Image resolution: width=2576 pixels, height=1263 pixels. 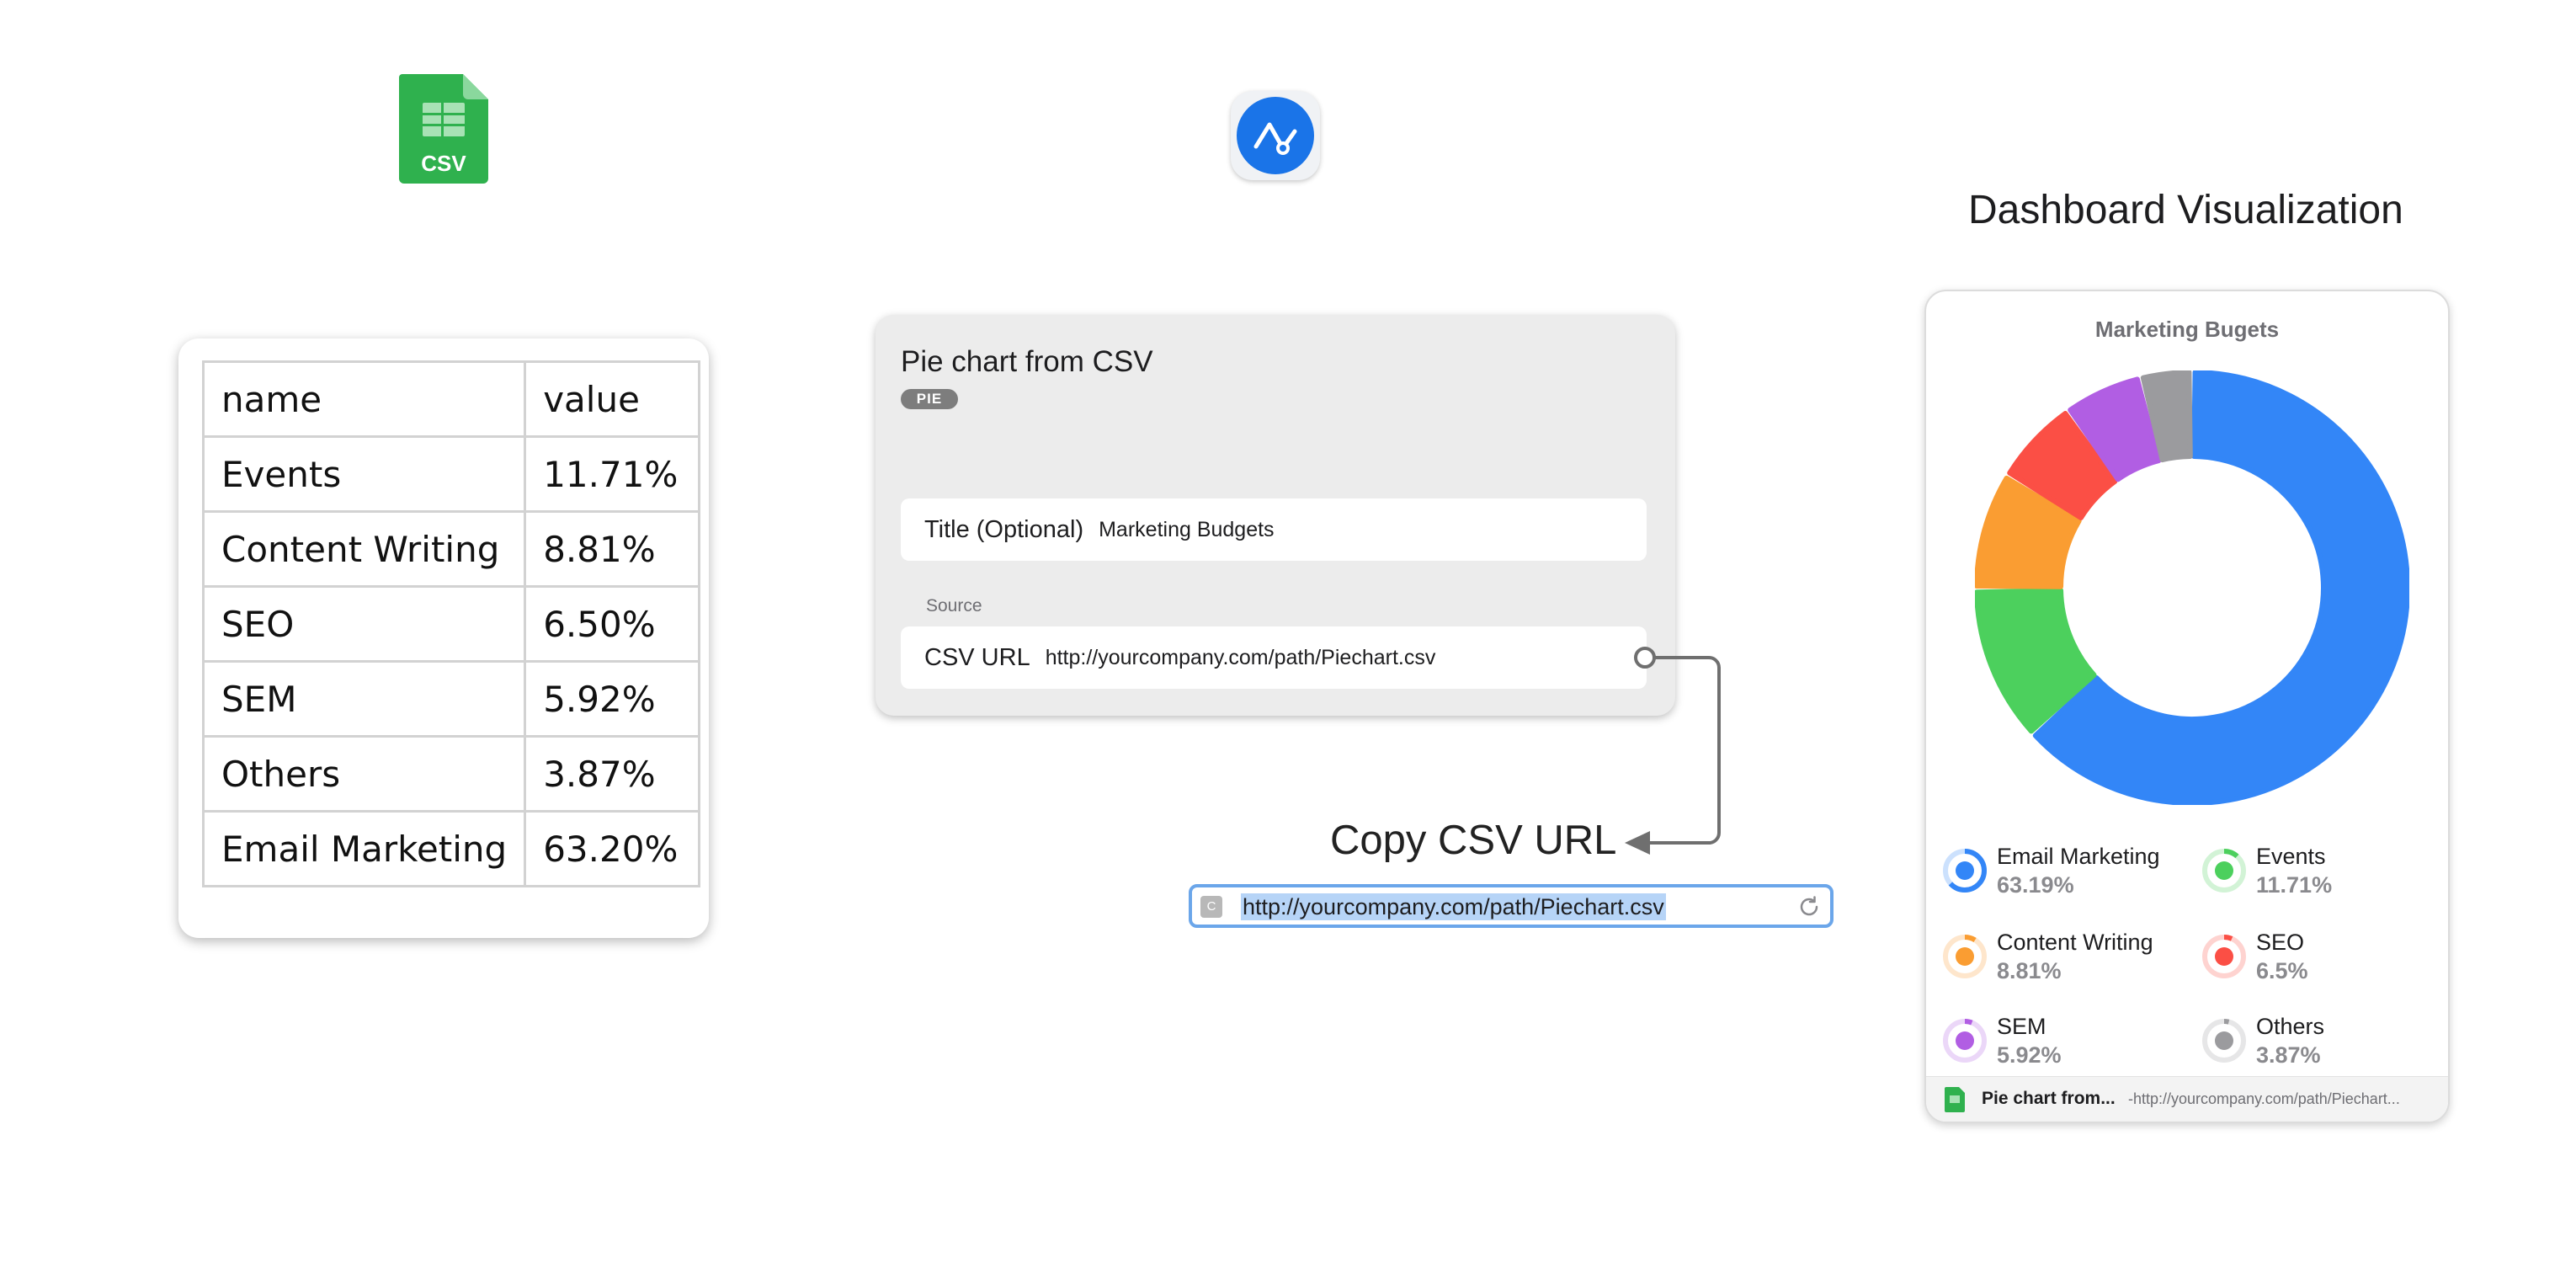 I want to click on legend-name: Email Marketing, so click(x=2078, y=856).